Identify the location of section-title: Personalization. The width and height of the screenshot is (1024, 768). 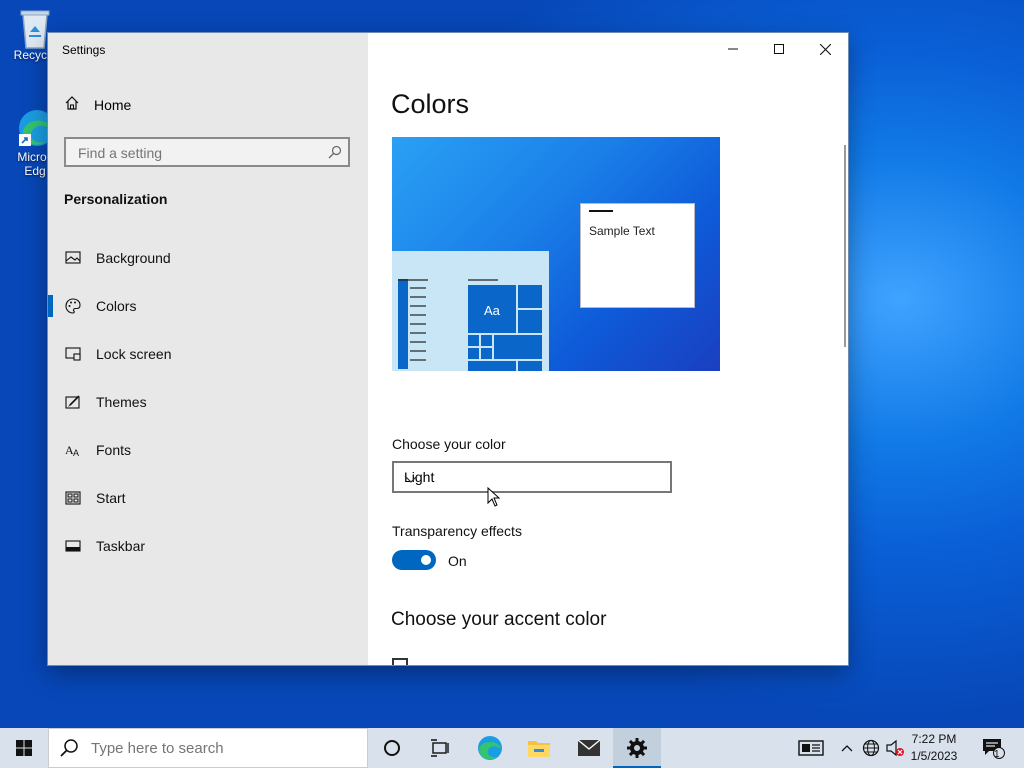
(116, 199).